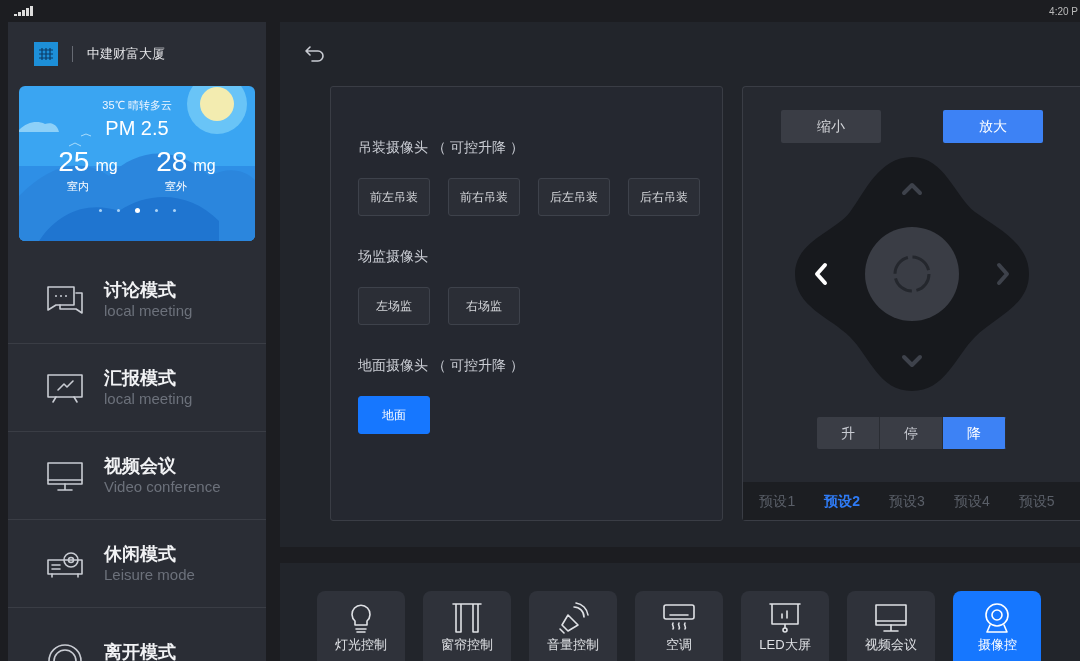  What do you see at coordinates (664, 197) in the screenshot?
I see `camera-button: 后右吊装` at bounding box center [664, 197].